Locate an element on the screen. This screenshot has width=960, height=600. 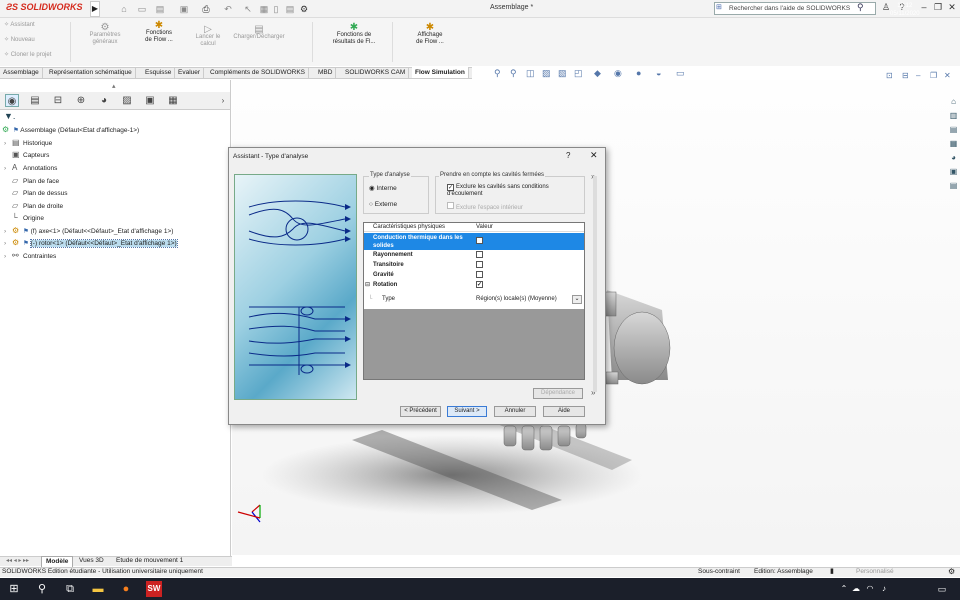
parametres-generaux-button: ⚙ Paramètres généraux is located at coordinates (105, 34).